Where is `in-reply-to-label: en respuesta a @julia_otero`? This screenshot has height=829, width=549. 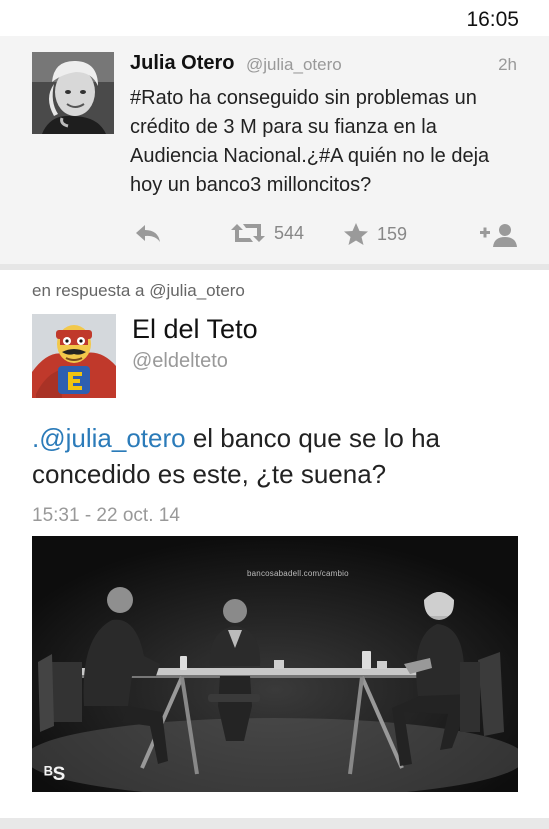
in-reply-to-label: en respuesta a @julia_otero is located at coordinates (138, 291).